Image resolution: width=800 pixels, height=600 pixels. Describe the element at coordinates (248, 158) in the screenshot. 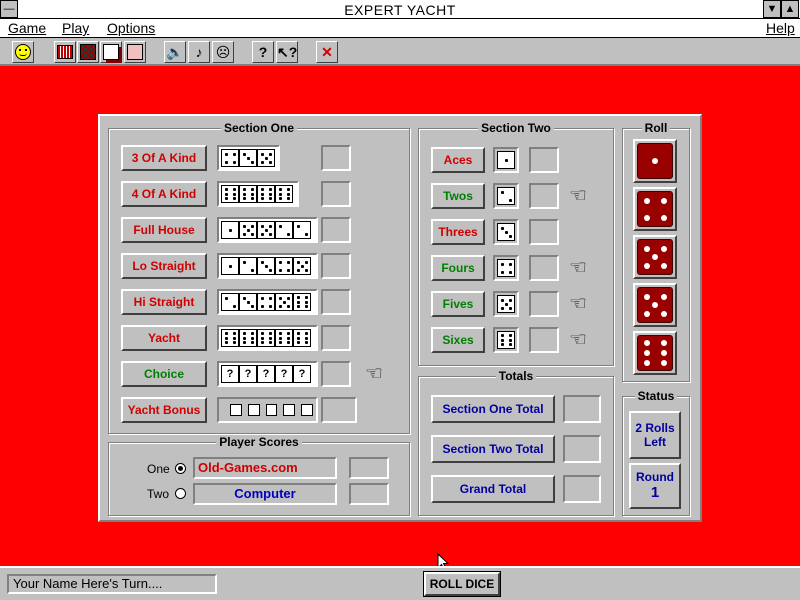

I see `3-of-a-kind-dice-pattern` at that location.